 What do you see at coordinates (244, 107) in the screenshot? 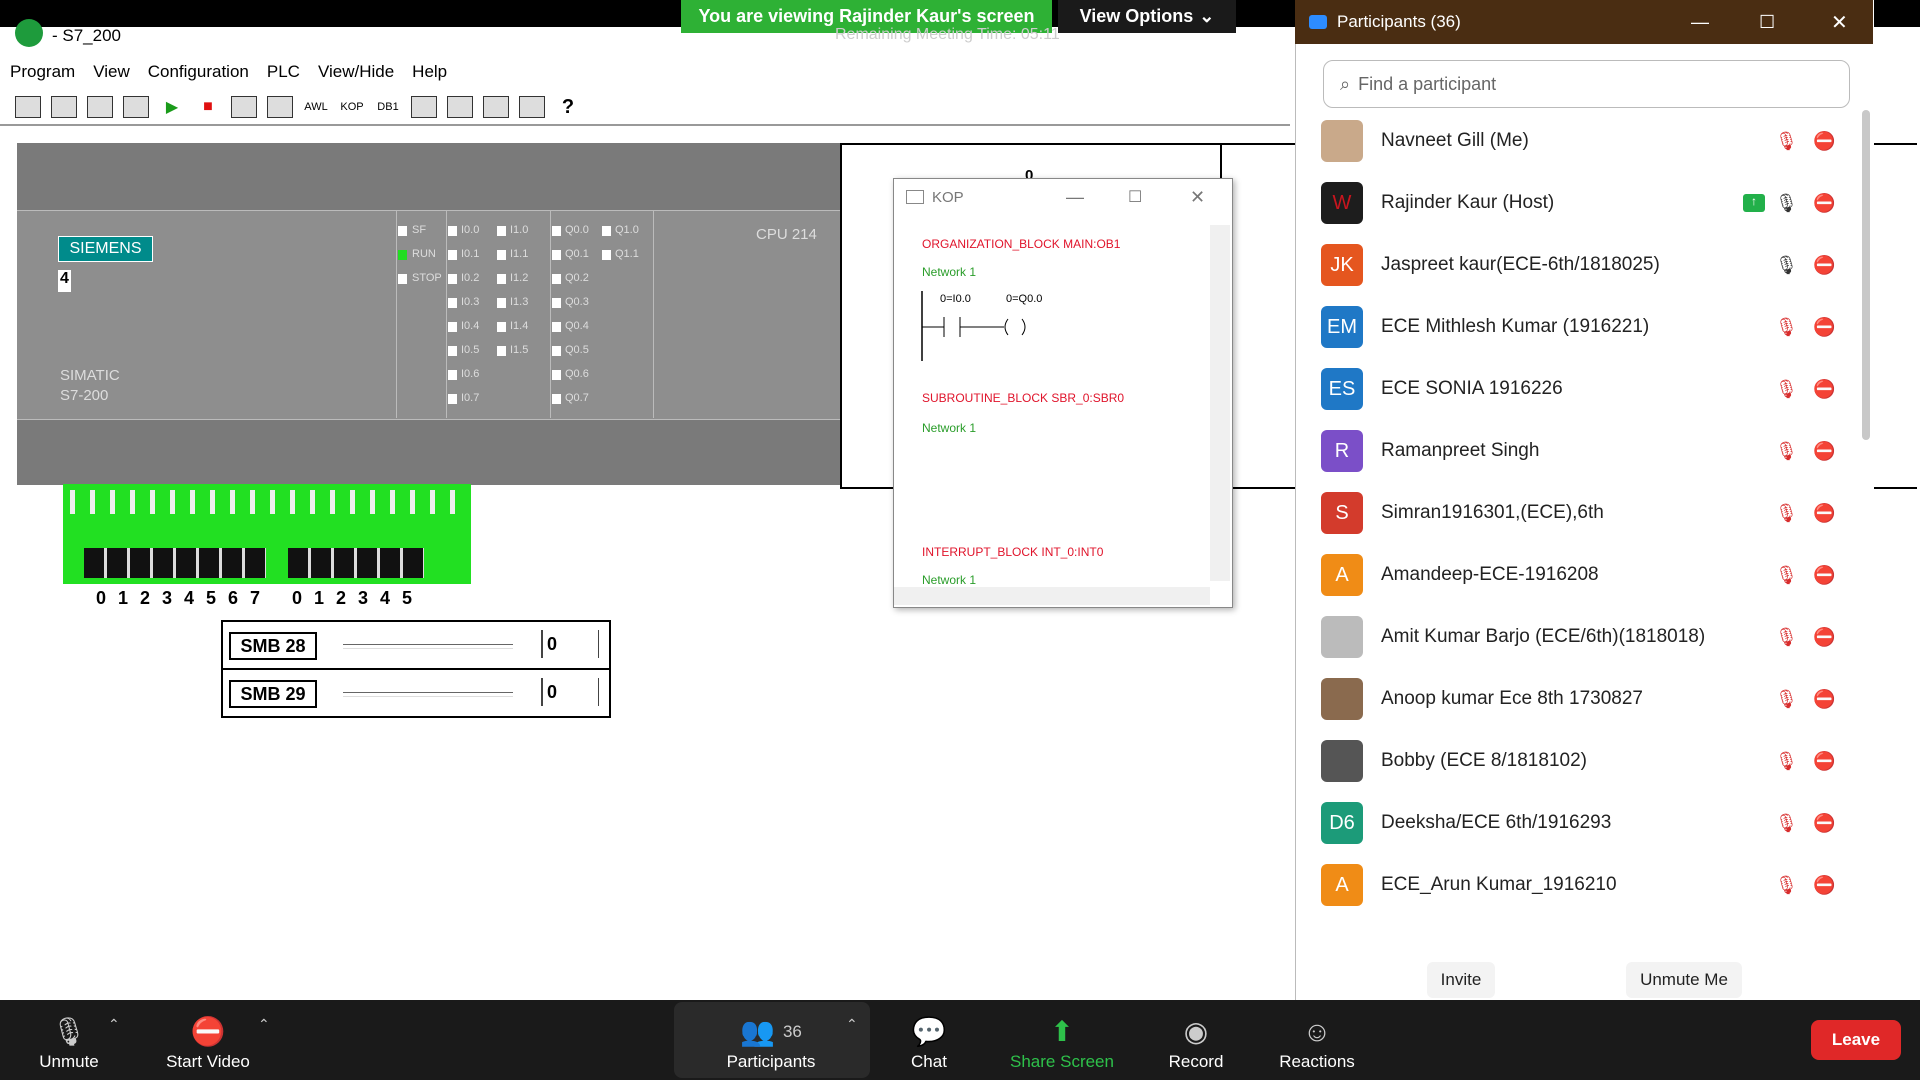
I see `monitor-icon` at bounding box center [244, 107].